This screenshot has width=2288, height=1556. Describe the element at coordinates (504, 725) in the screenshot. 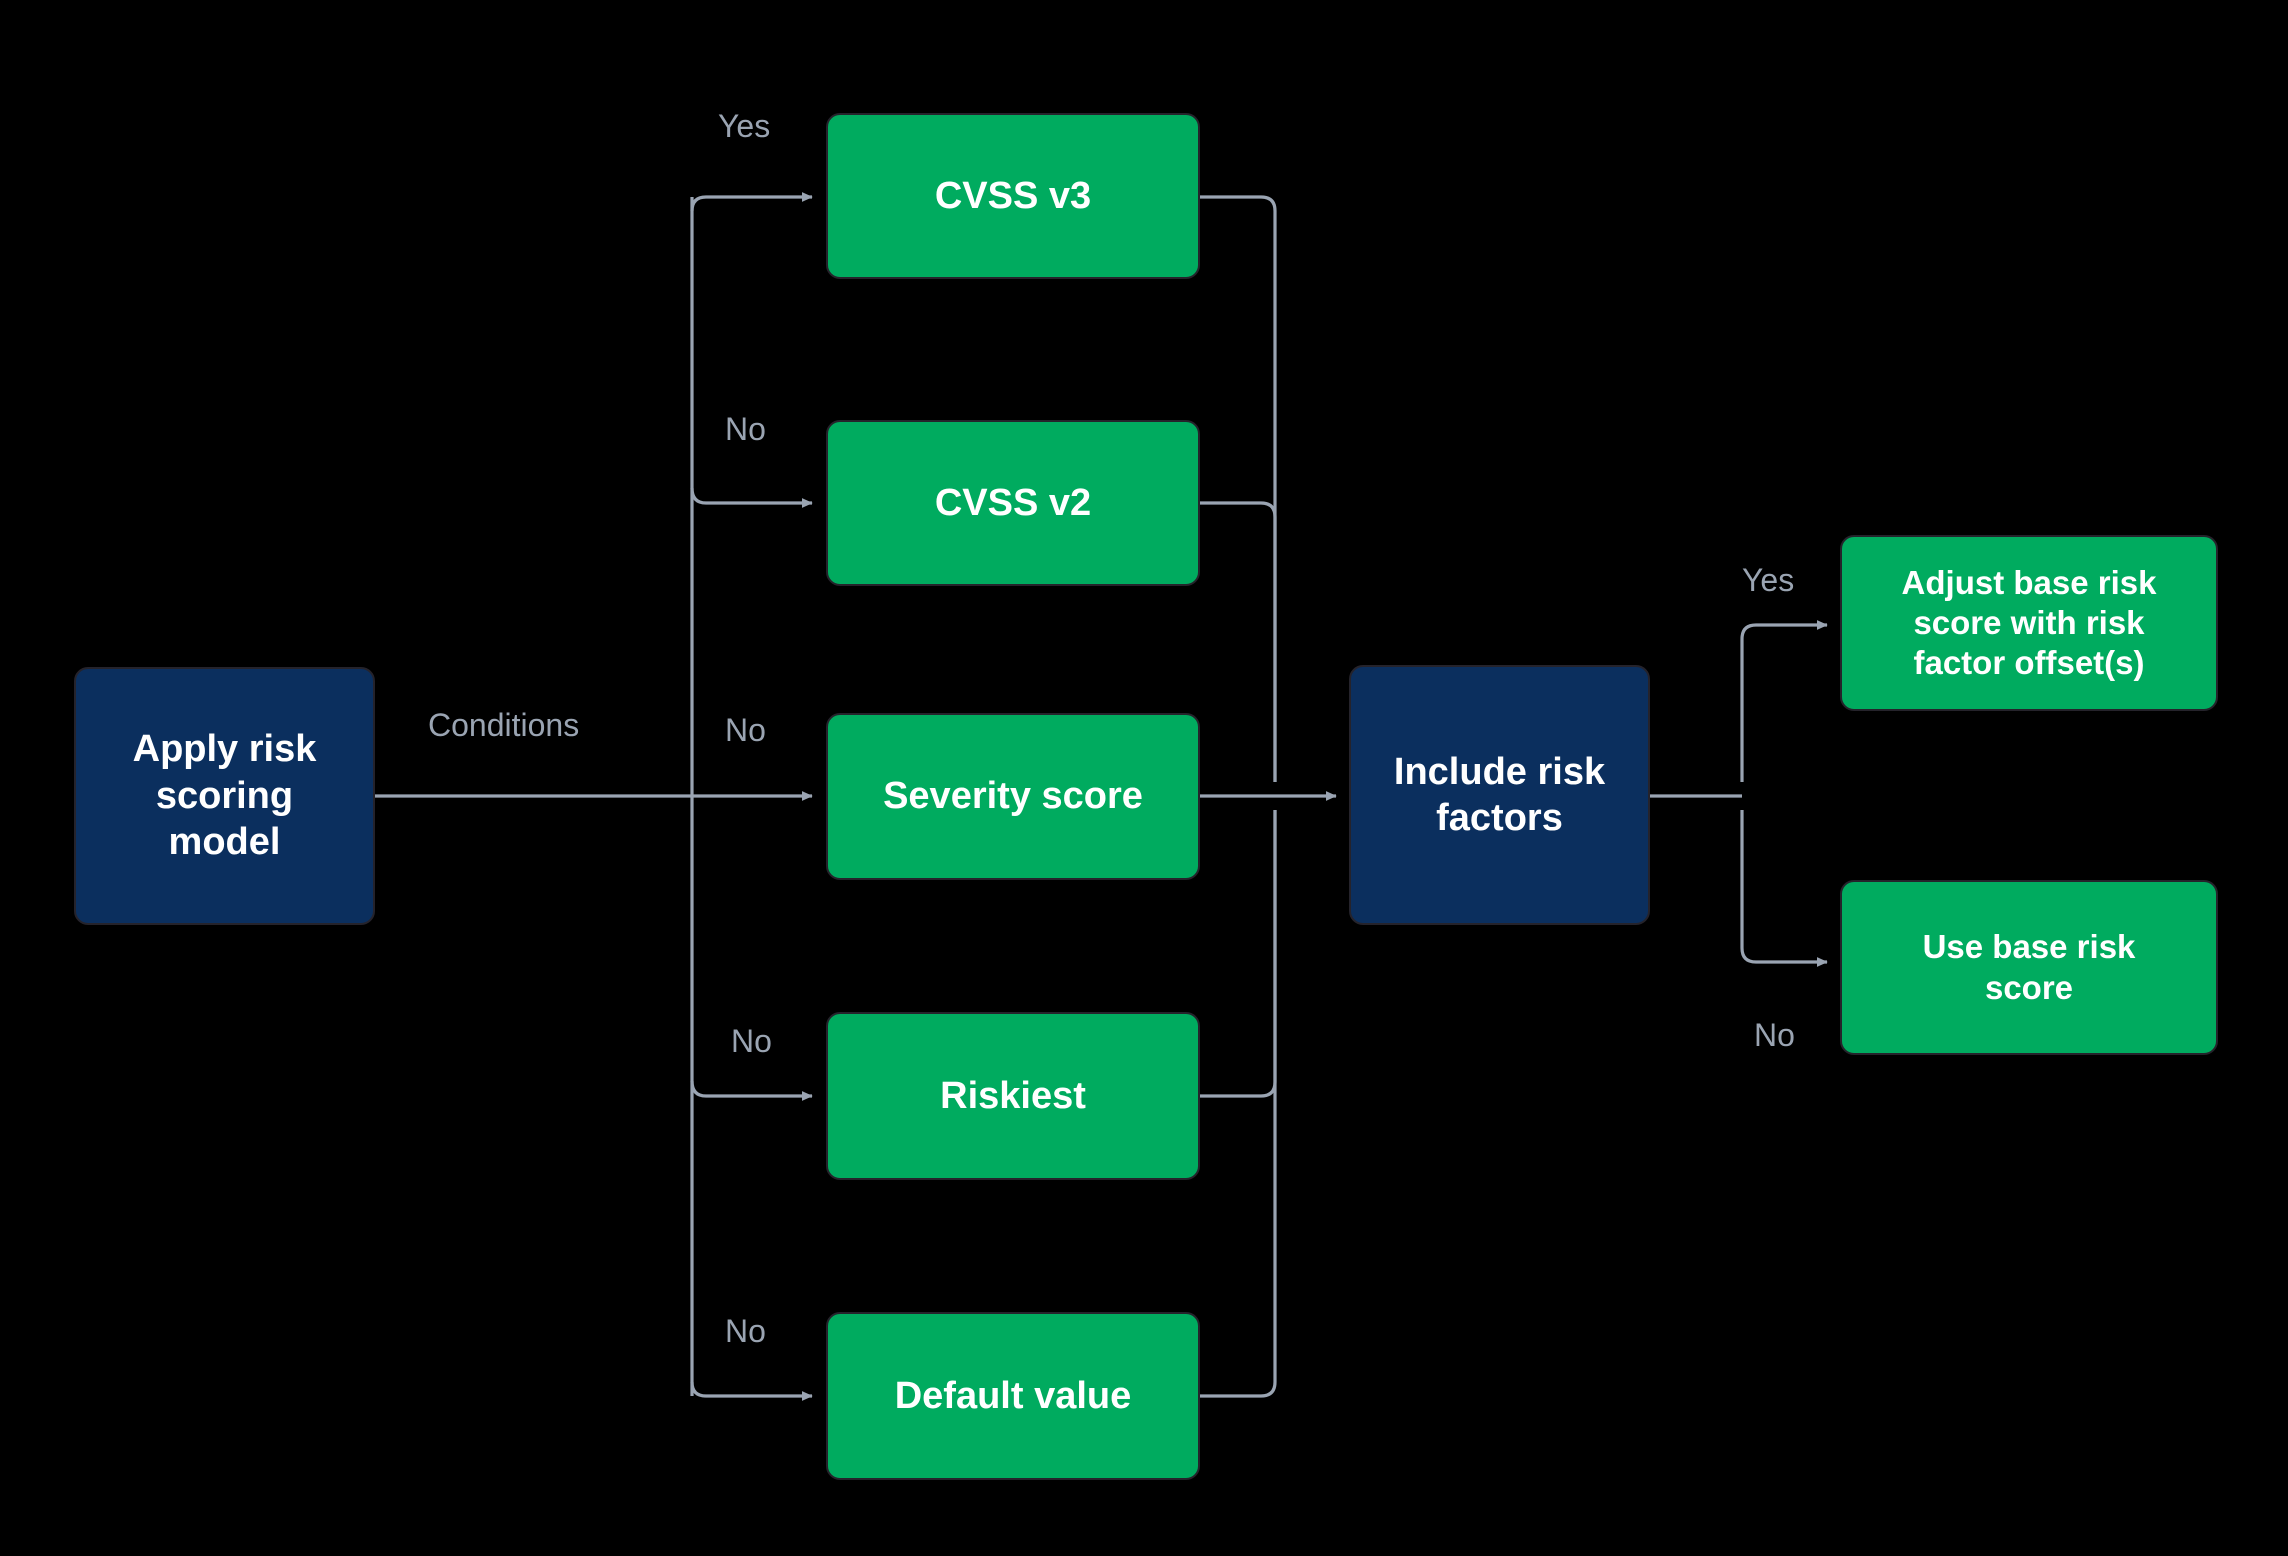

I see `edge-label-conditions: Conditions` at that location.